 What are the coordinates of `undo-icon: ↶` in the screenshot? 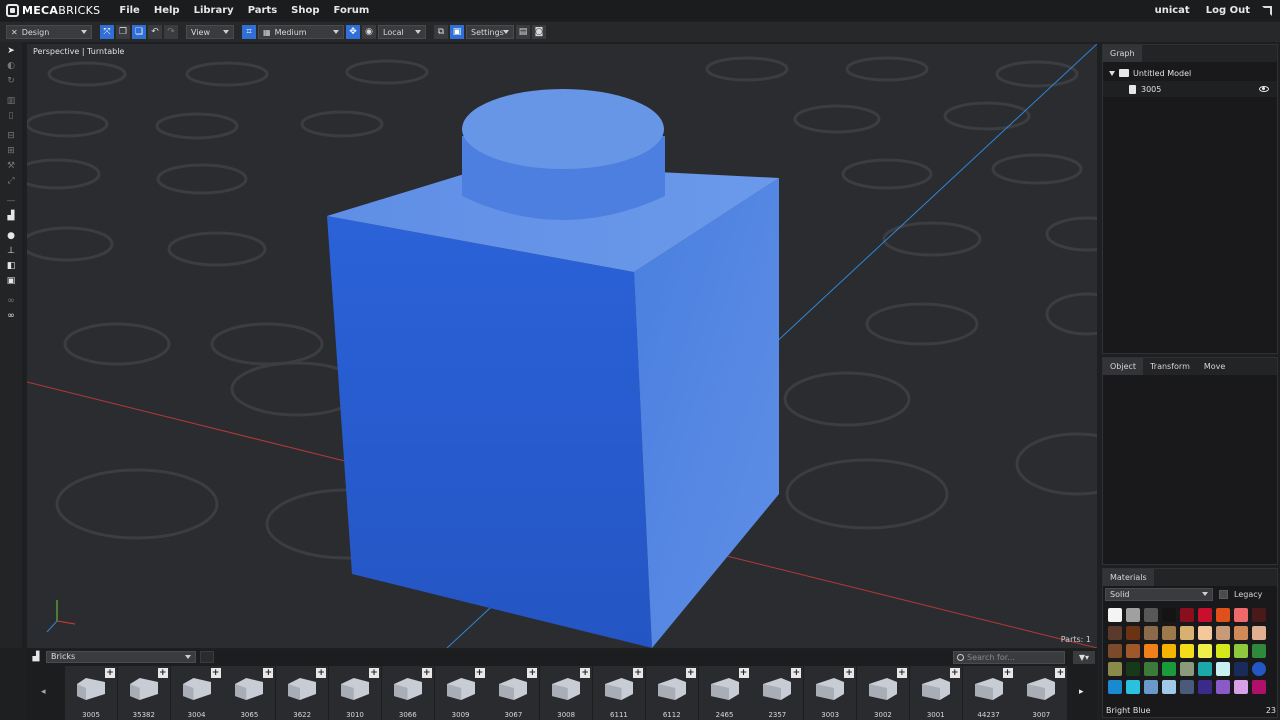 It's located at (155, 32).